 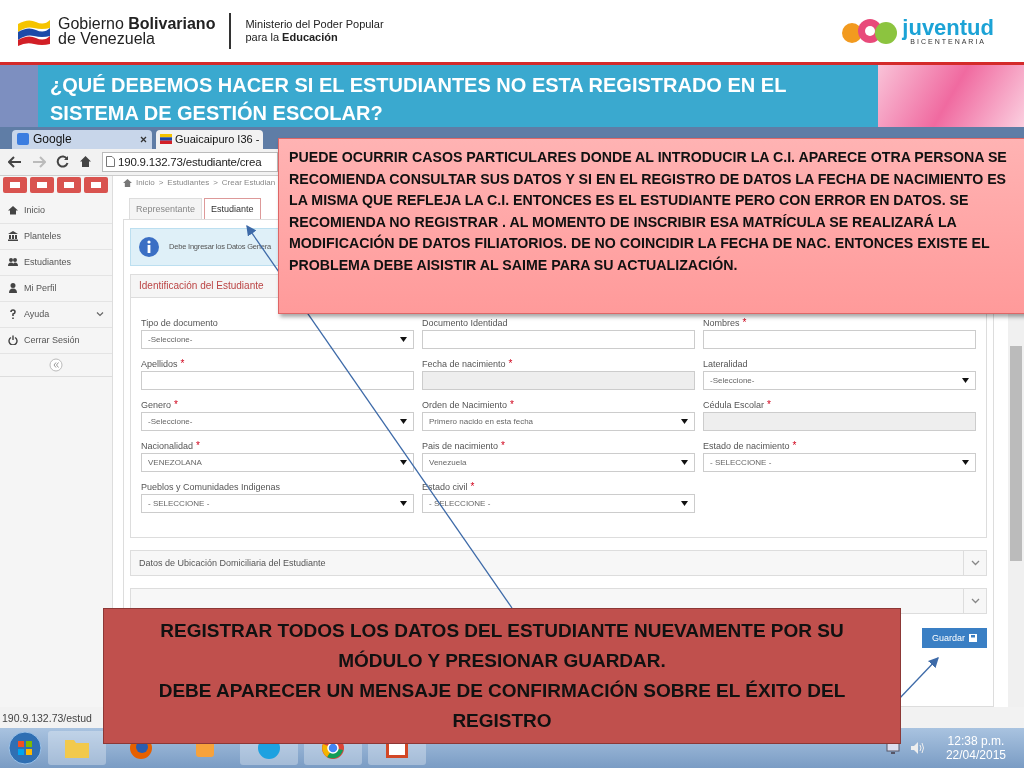 I want to click on field-label: Estado de nacimiento, so click(x=746, y=446).